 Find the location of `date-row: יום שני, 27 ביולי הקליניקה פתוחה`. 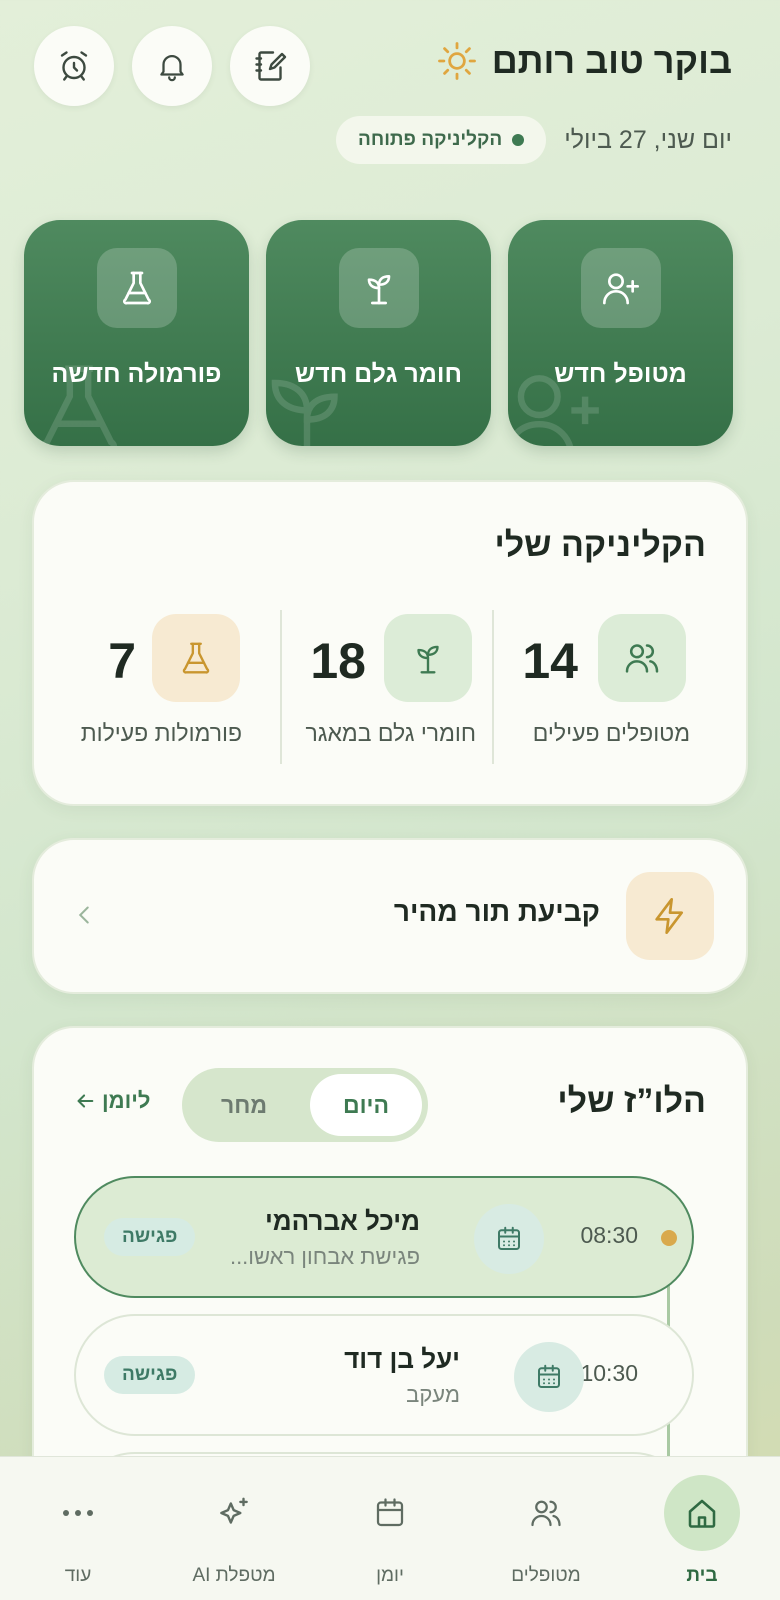

date-row: יום שני, 27 ביולי הקליניקה פתוחה is located at coordinates (534, 140).